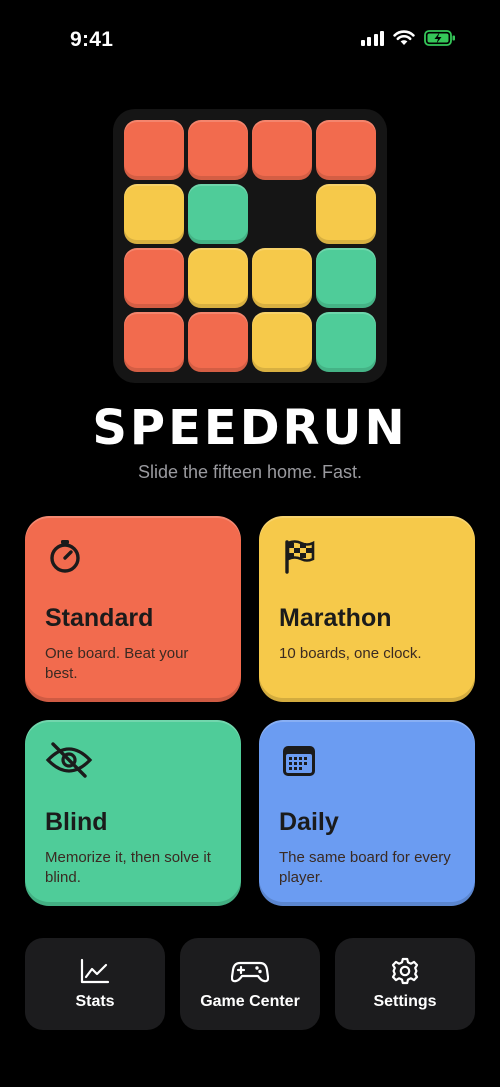 This screenshot has width=500, height=1087. I want to click on status-bar: 9:41, so click(250, 40).